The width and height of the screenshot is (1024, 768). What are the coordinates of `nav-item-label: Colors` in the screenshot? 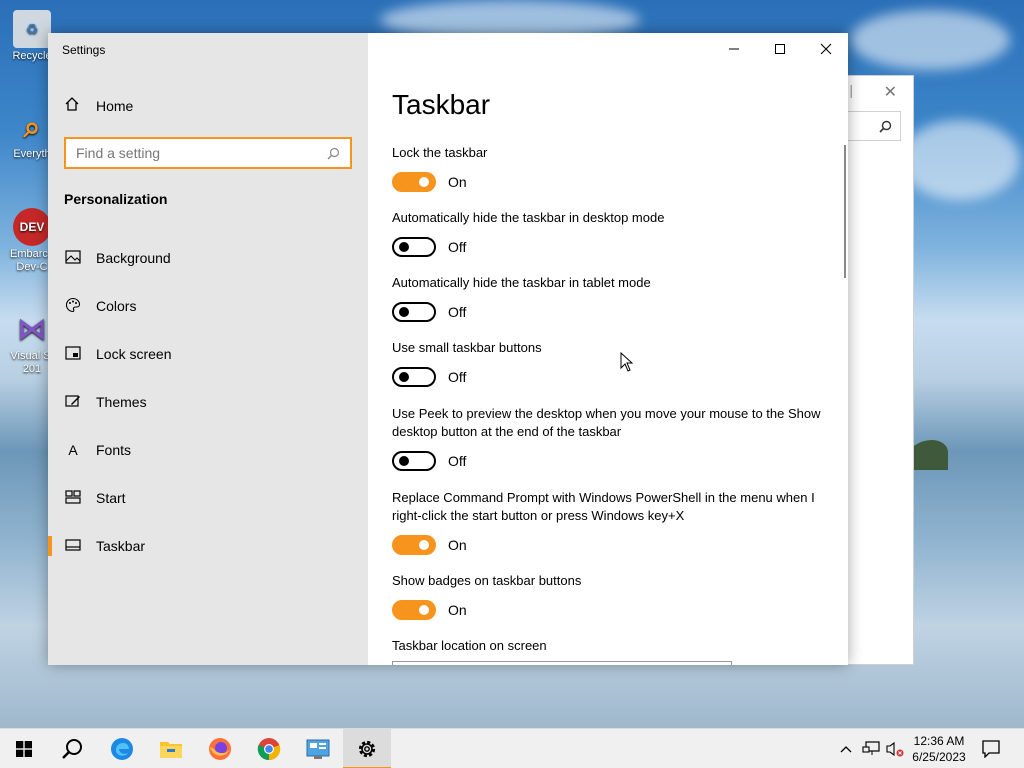 It's located at (116, 306).